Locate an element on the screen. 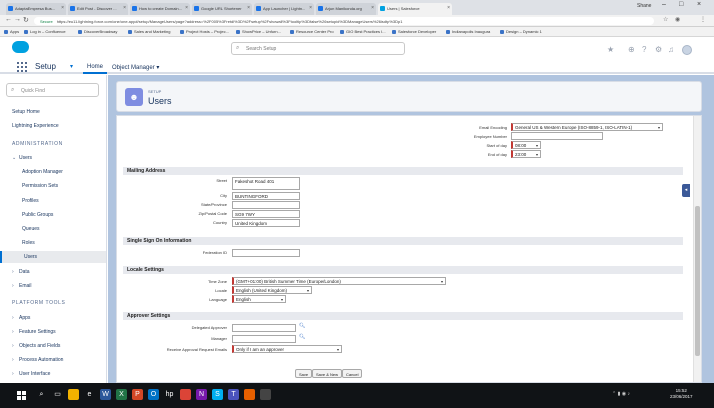  sidebar-item-feature-settings: › Feature Settings is located at coordinates (53, 332).